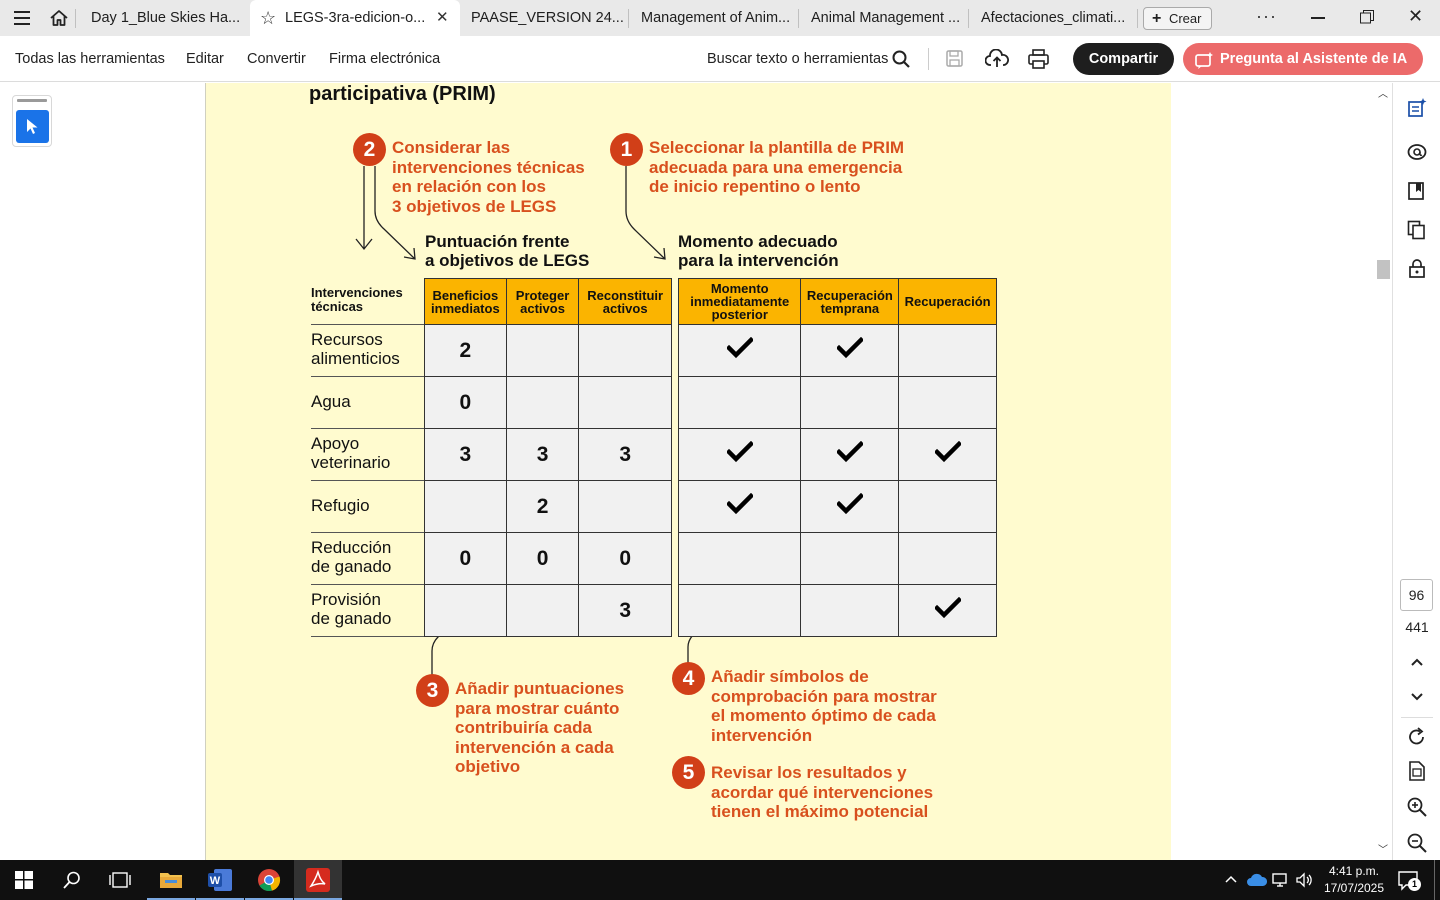 The width and height of the screenshot is (1440, 900). Describe the element at coordinates (59, 18) in the screenshot. I see `home-icon` at that location.